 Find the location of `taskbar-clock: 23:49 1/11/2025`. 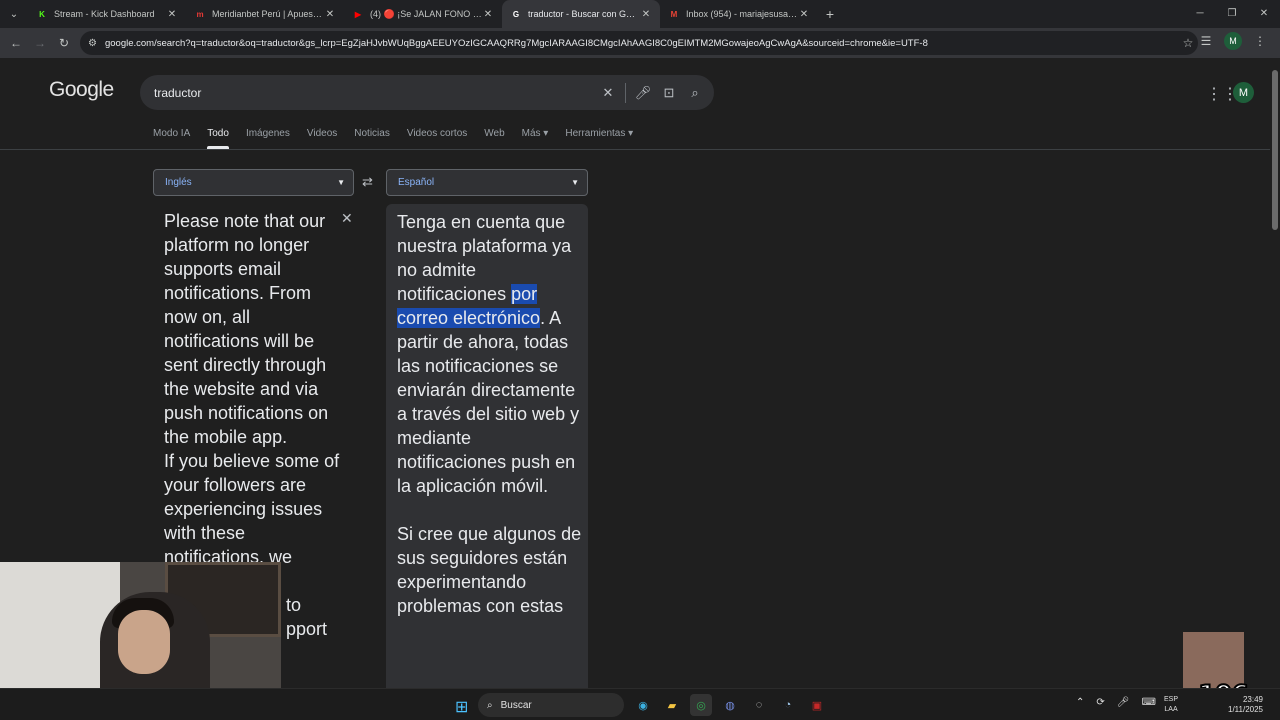

taskbar-clock: 23:49 1/11/2025 is located at coordinates (1245, 705).